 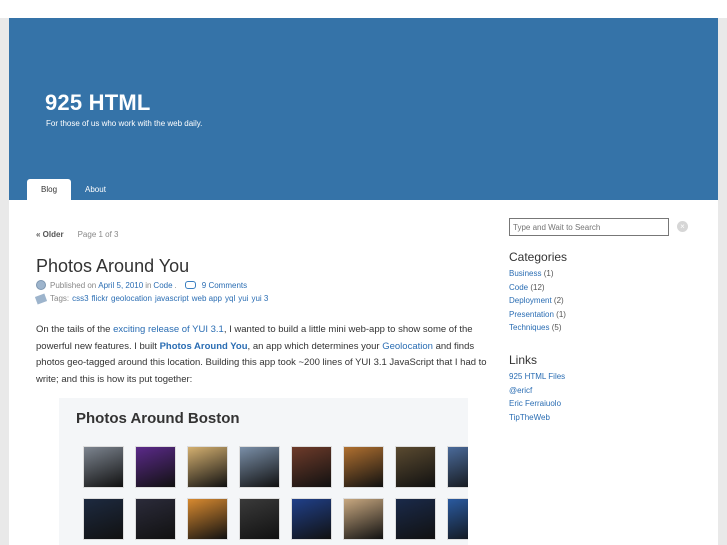 I want to click on figure-title: Photos Around Boston, so click(x=158, y=418).